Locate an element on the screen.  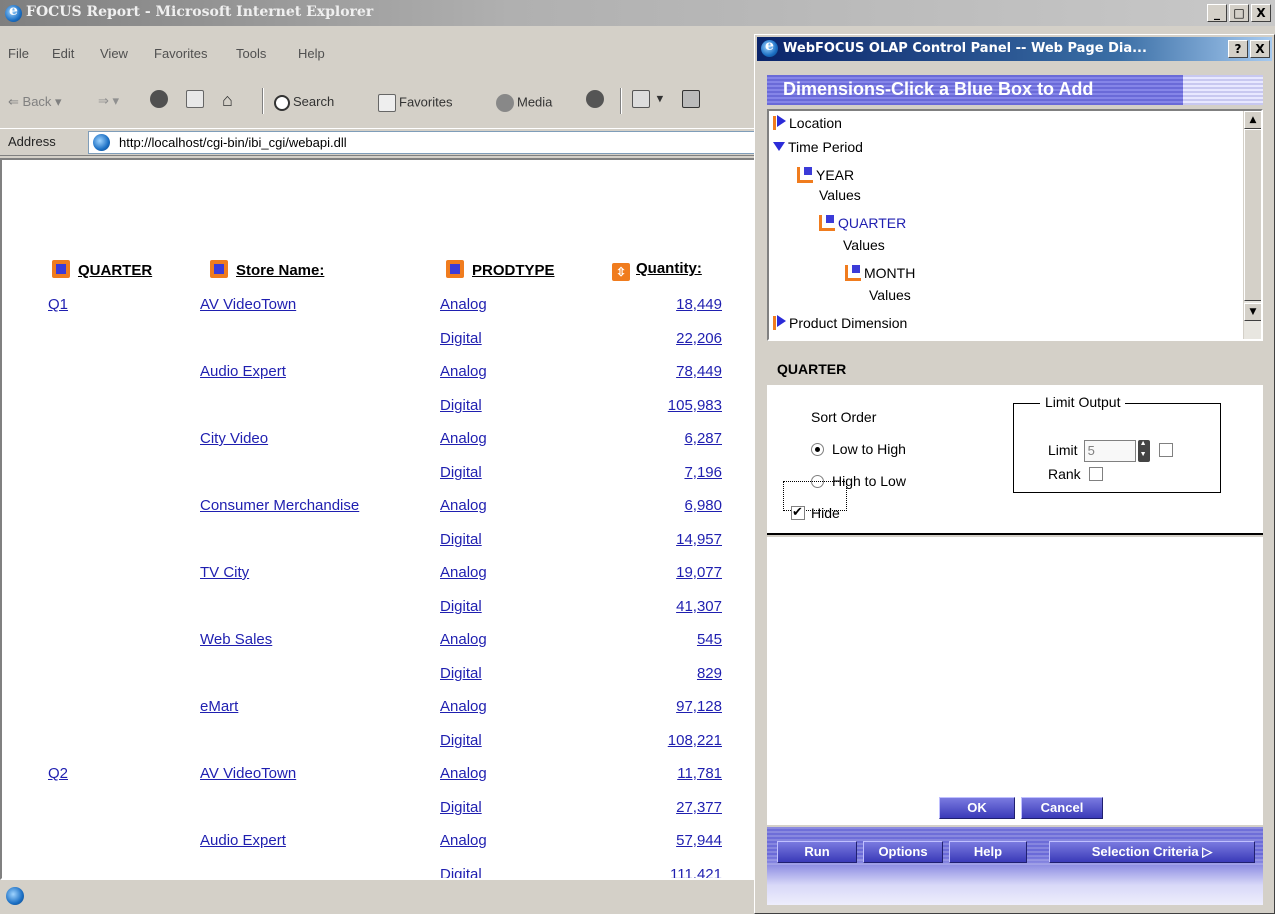
quantity-cell: 57,944 is located at coordinates (662, 840).